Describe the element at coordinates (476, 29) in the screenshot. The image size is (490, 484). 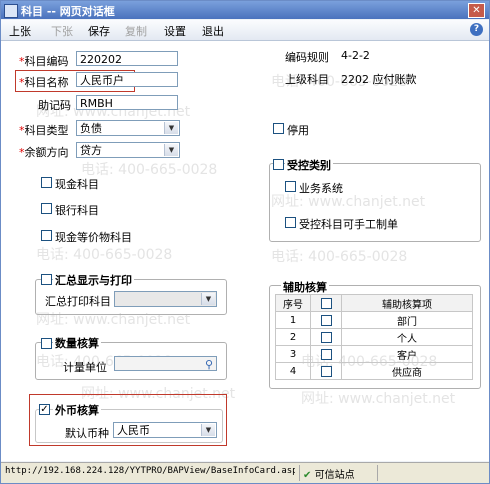
I see `help-icon: ?` at that location.